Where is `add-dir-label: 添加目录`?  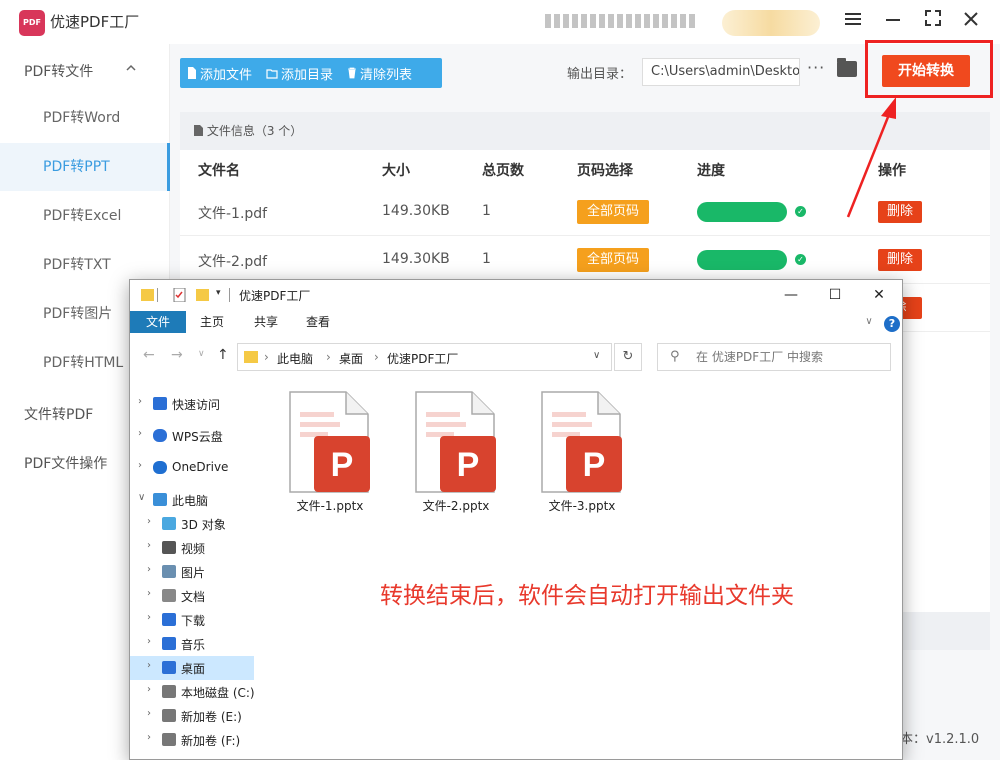
add-dir-label: 添加目录 is located at coordinates (307, 75).